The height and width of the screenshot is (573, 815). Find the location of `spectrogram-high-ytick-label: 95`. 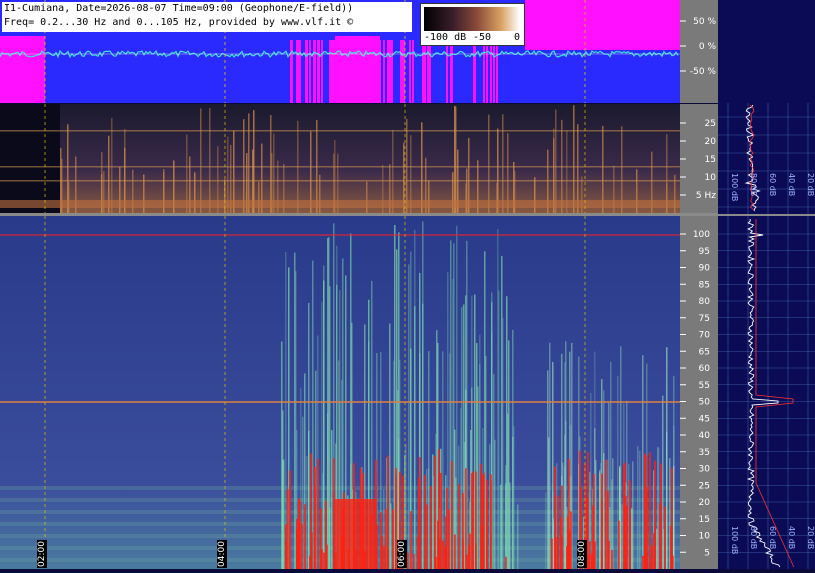

spectrogram-high-ytick-label: 95 is located at coordinates (704, 252).